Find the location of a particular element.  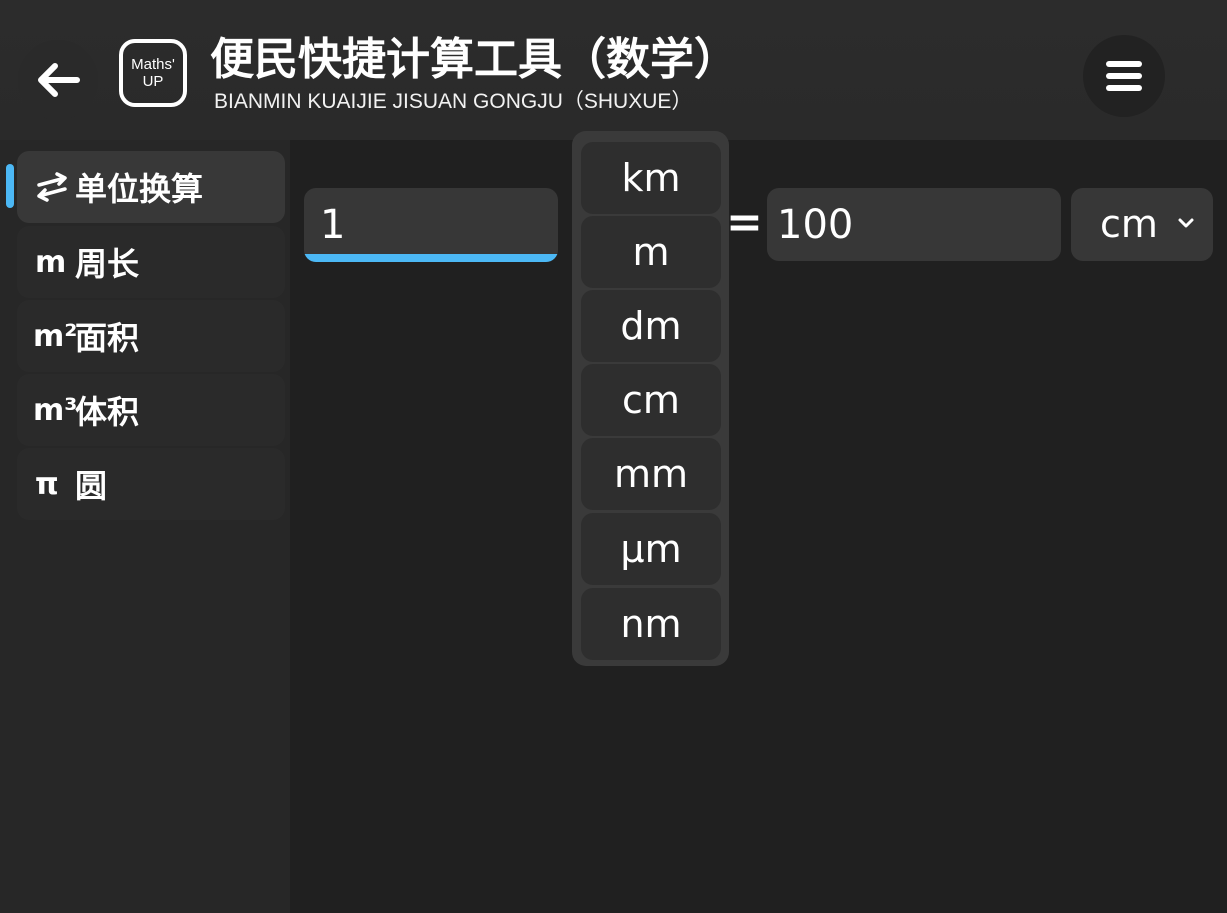

unit-option-km: km is located at coordinates (651, 178).